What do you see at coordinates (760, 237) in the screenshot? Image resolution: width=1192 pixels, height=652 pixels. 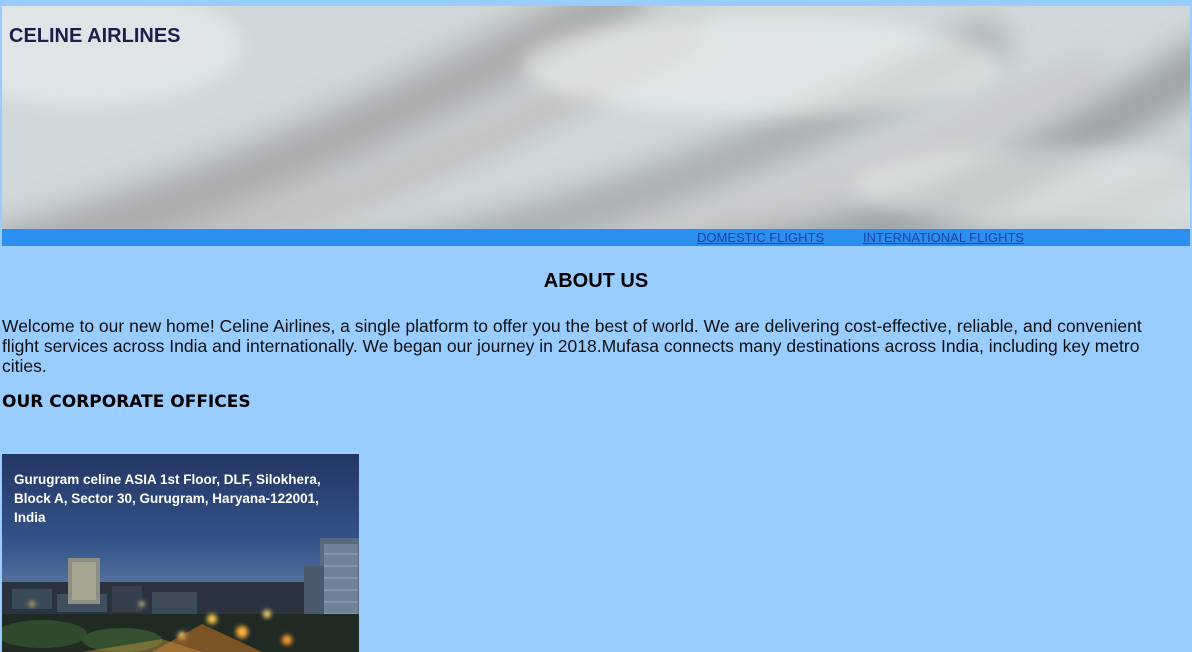 I see `nav-link-domestic-flights: DOMESTIC FLIGHTS` at bounding box center [760, 237].